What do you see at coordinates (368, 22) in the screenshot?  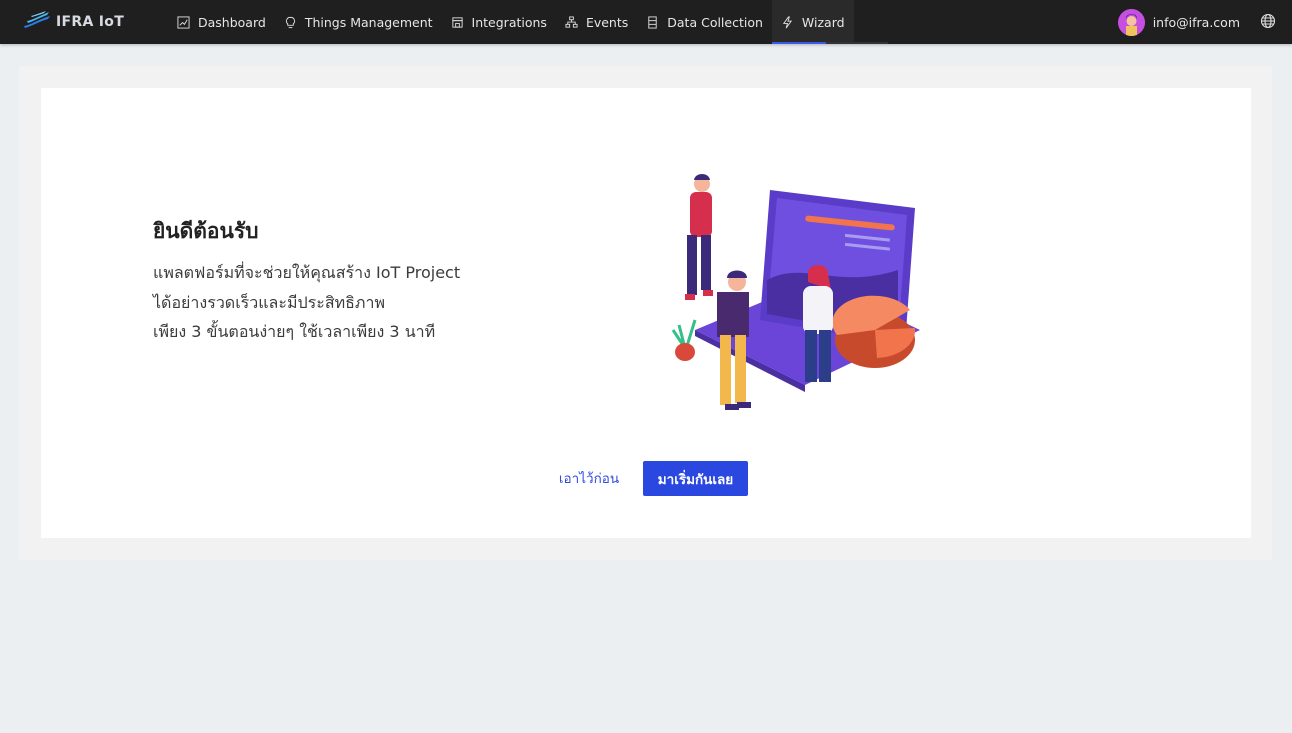 I see `nav-label: Things Management` at bounding box center [368, 22].